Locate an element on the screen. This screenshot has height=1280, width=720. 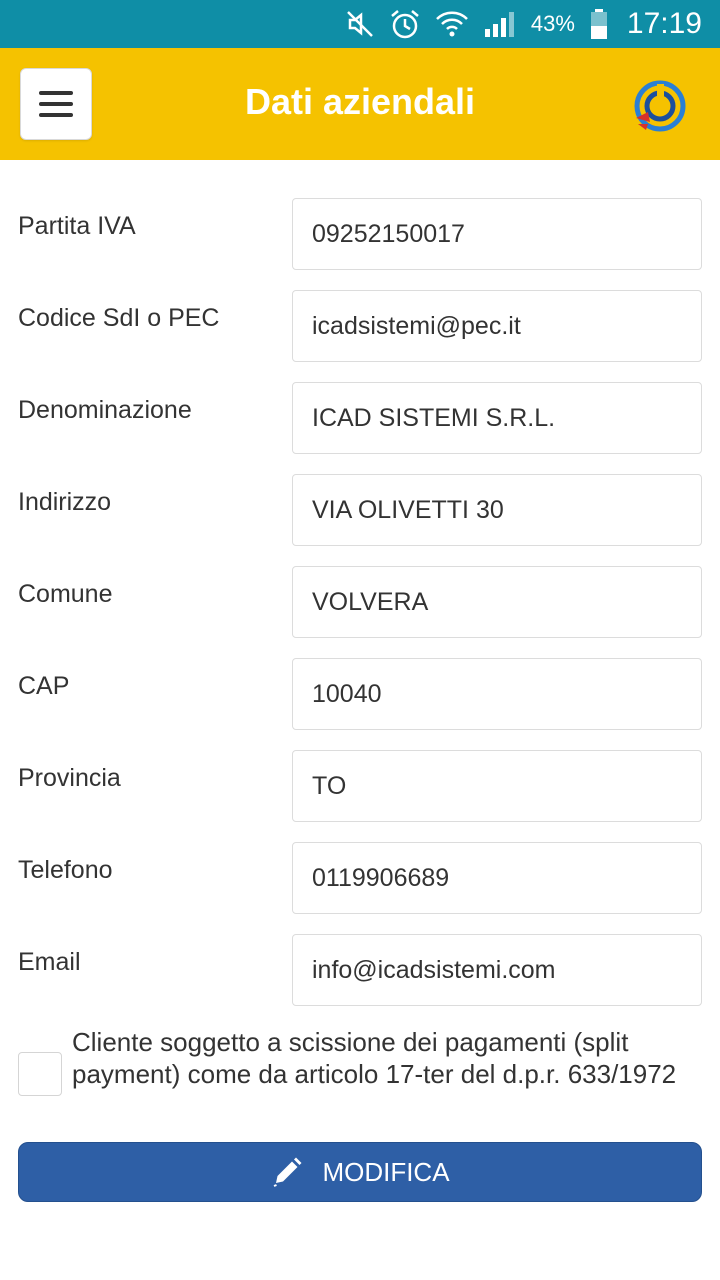
email-input is located at coordinates (497, 970).